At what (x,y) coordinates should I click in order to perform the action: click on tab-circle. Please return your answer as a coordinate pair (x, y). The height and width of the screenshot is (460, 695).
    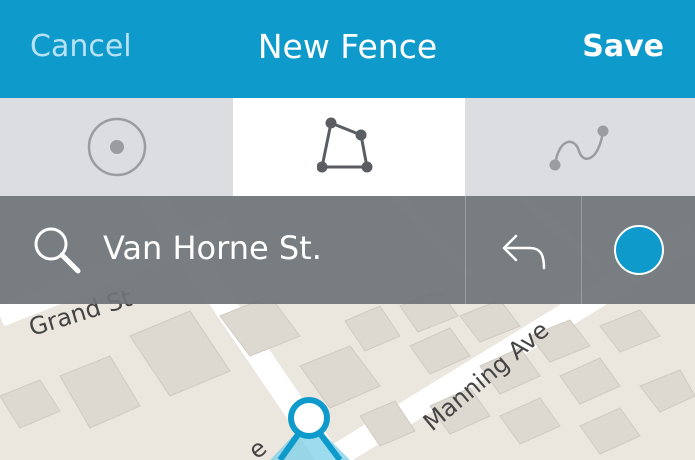
    Looking at the image, I should click on (116, 147).